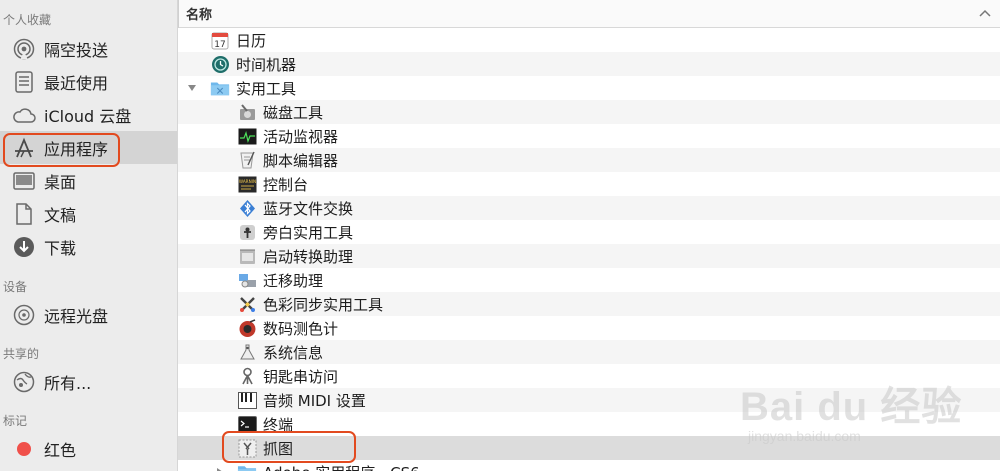 This screenshot has width=1000, height=471. Describe the element at coordinates (985, 15) in the screenshot. I see `chevron-up-icon` at that location.